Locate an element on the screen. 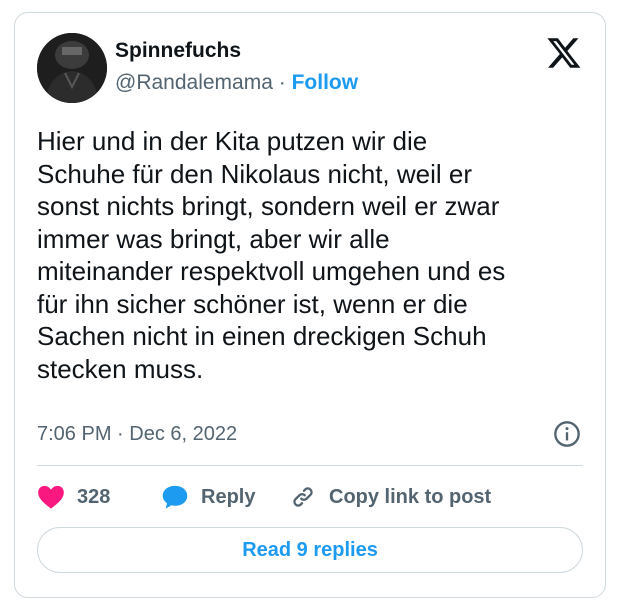 Image resolution: width=620 pixels, height=610 pixels. avatar is located at coordinates (72, 68).